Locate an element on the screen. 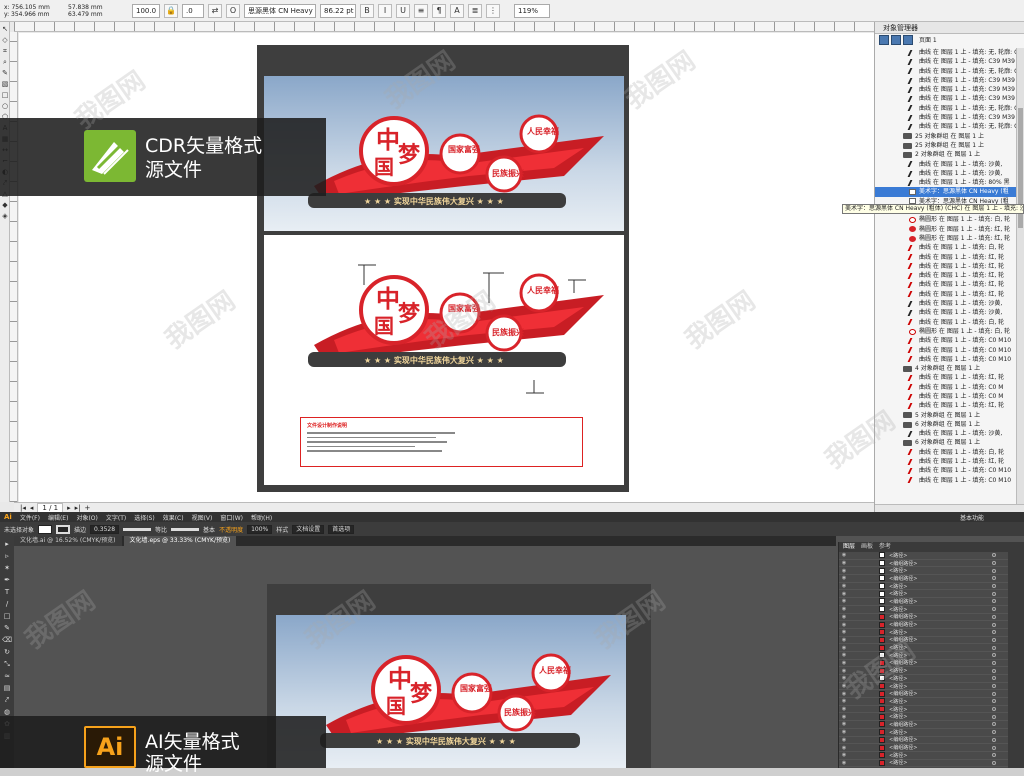 This screenshot has width=1024, height=776. stroke-profile-label: 等比 is located at coordinates (161, 529).